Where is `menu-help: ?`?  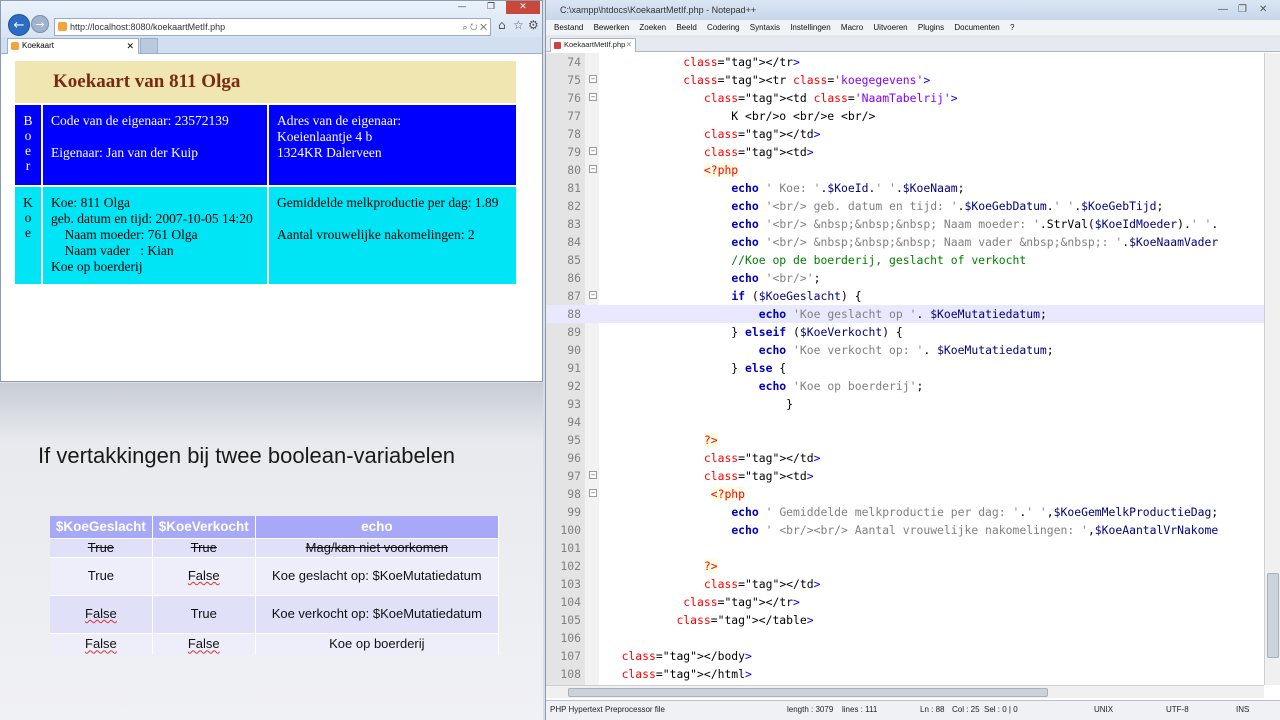 menu-help: ? is located at coordinates (1012, 27).